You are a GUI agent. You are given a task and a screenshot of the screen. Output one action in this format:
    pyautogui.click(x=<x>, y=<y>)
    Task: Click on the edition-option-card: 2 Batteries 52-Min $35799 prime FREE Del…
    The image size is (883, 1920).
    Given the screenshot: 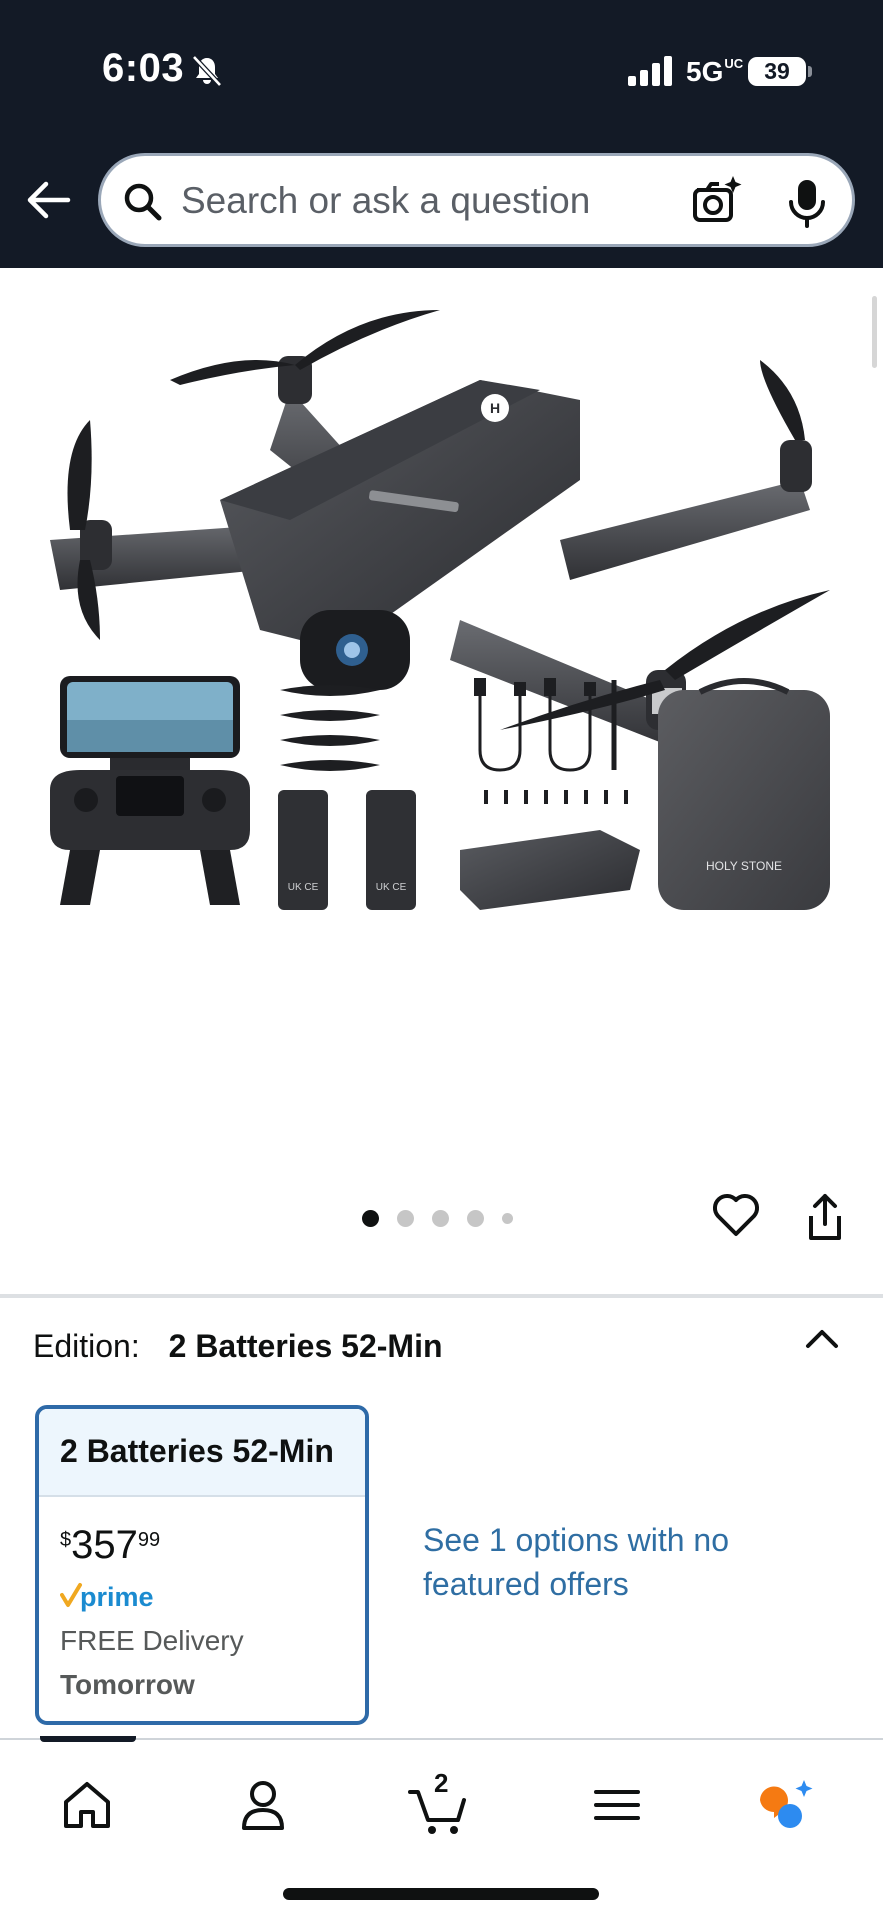 What is the action you would take?
    pyautogui.click(x=202, y=1565)
    